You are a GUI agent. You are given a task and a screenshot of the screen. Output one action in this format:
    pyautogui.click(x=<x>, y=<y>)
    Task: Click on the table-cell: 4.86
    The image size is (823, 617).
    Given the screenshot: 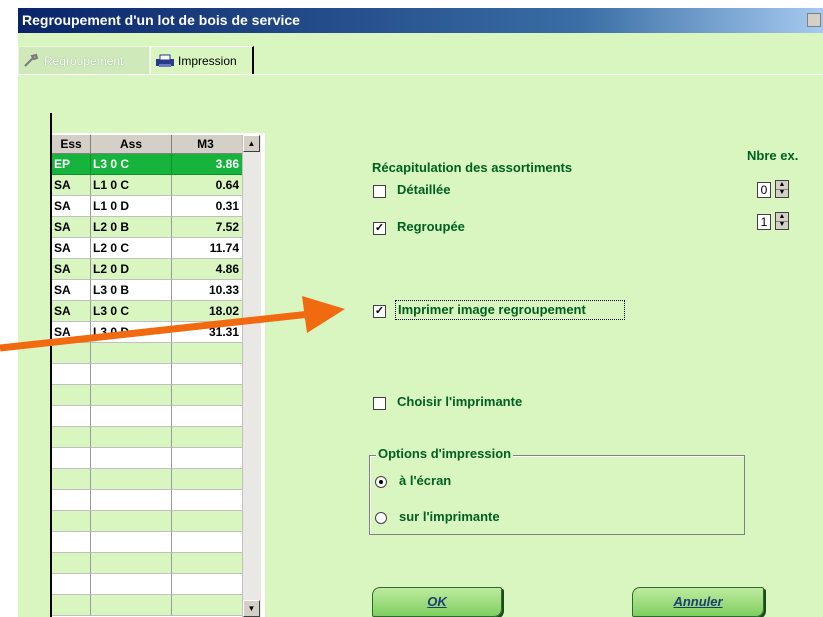 What is the action you would take?
    pyautogui.click(x=208, y=269)
    